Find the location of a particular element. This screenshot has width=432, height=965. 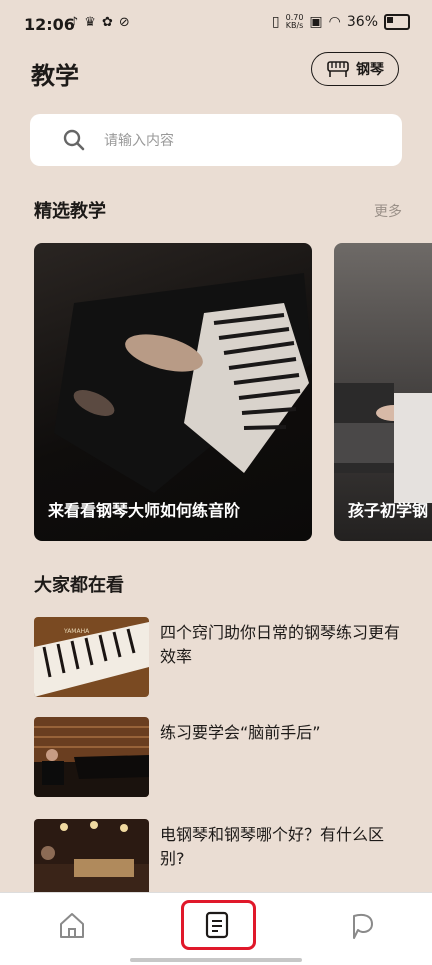

list-item: 电钢琴和钢琴哪个好？有什么区别? is located at coordinates (220, 860).